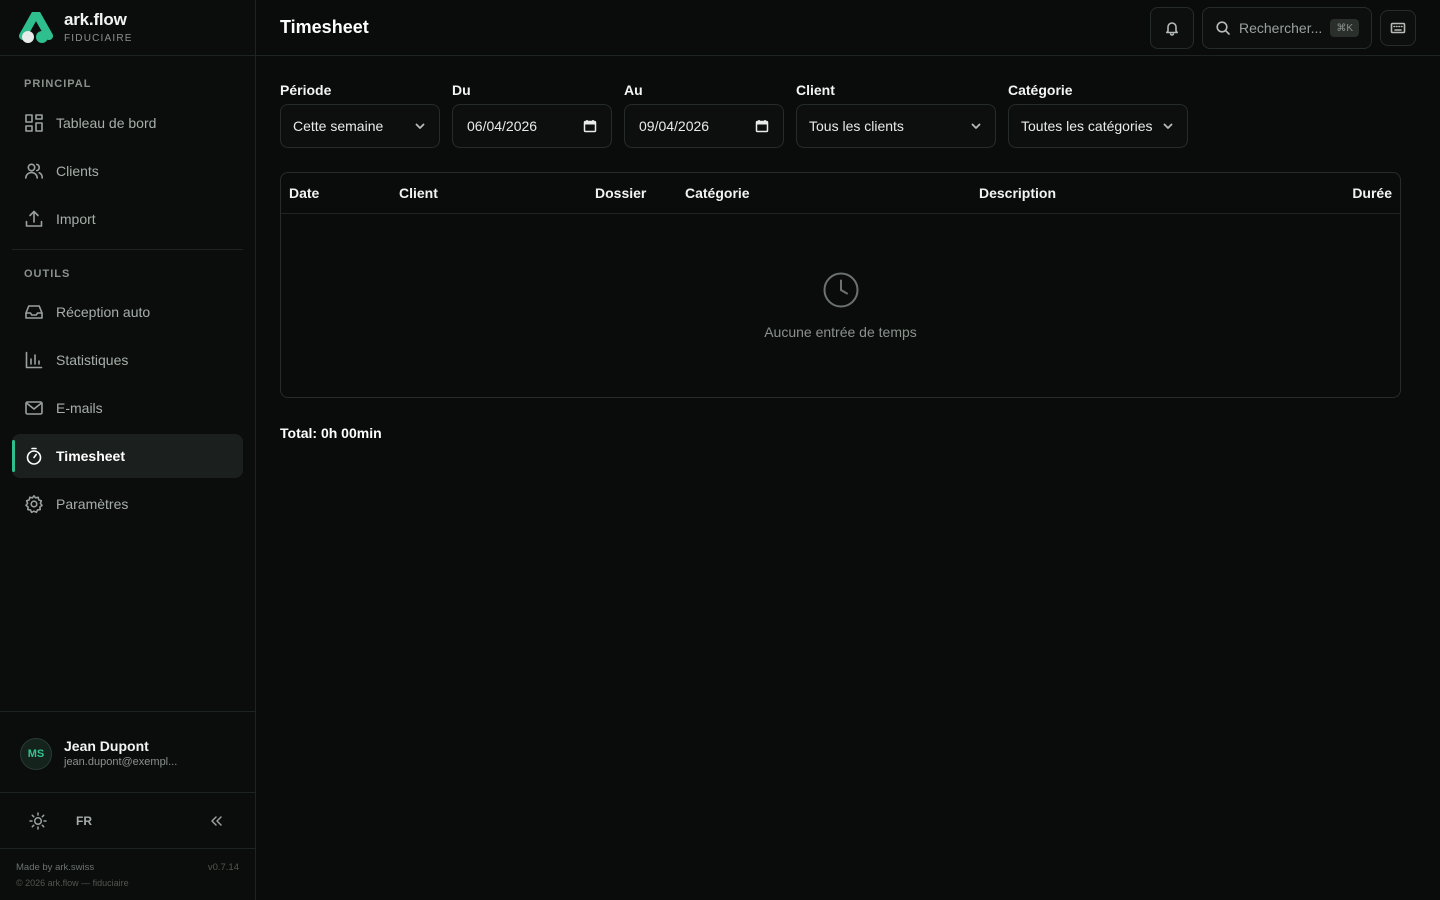 Image resolution: width=1440 pixels, height=900 pixels. I want to click on mail-icon, so click(34, 408).